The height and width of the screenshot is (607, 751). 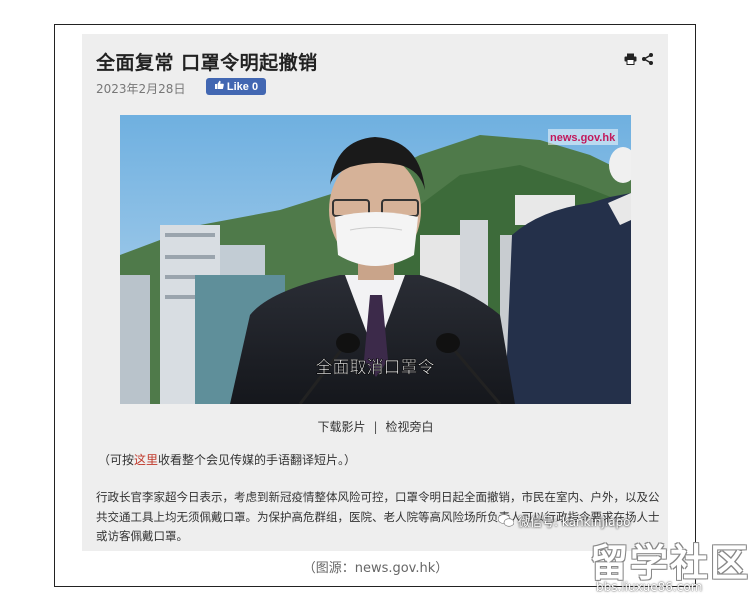 What do you see at coordinates (574, 522) in the screenshot?
I see `wechat-id: 微信号: kankinjiapo` at bounding box center [574, 522].